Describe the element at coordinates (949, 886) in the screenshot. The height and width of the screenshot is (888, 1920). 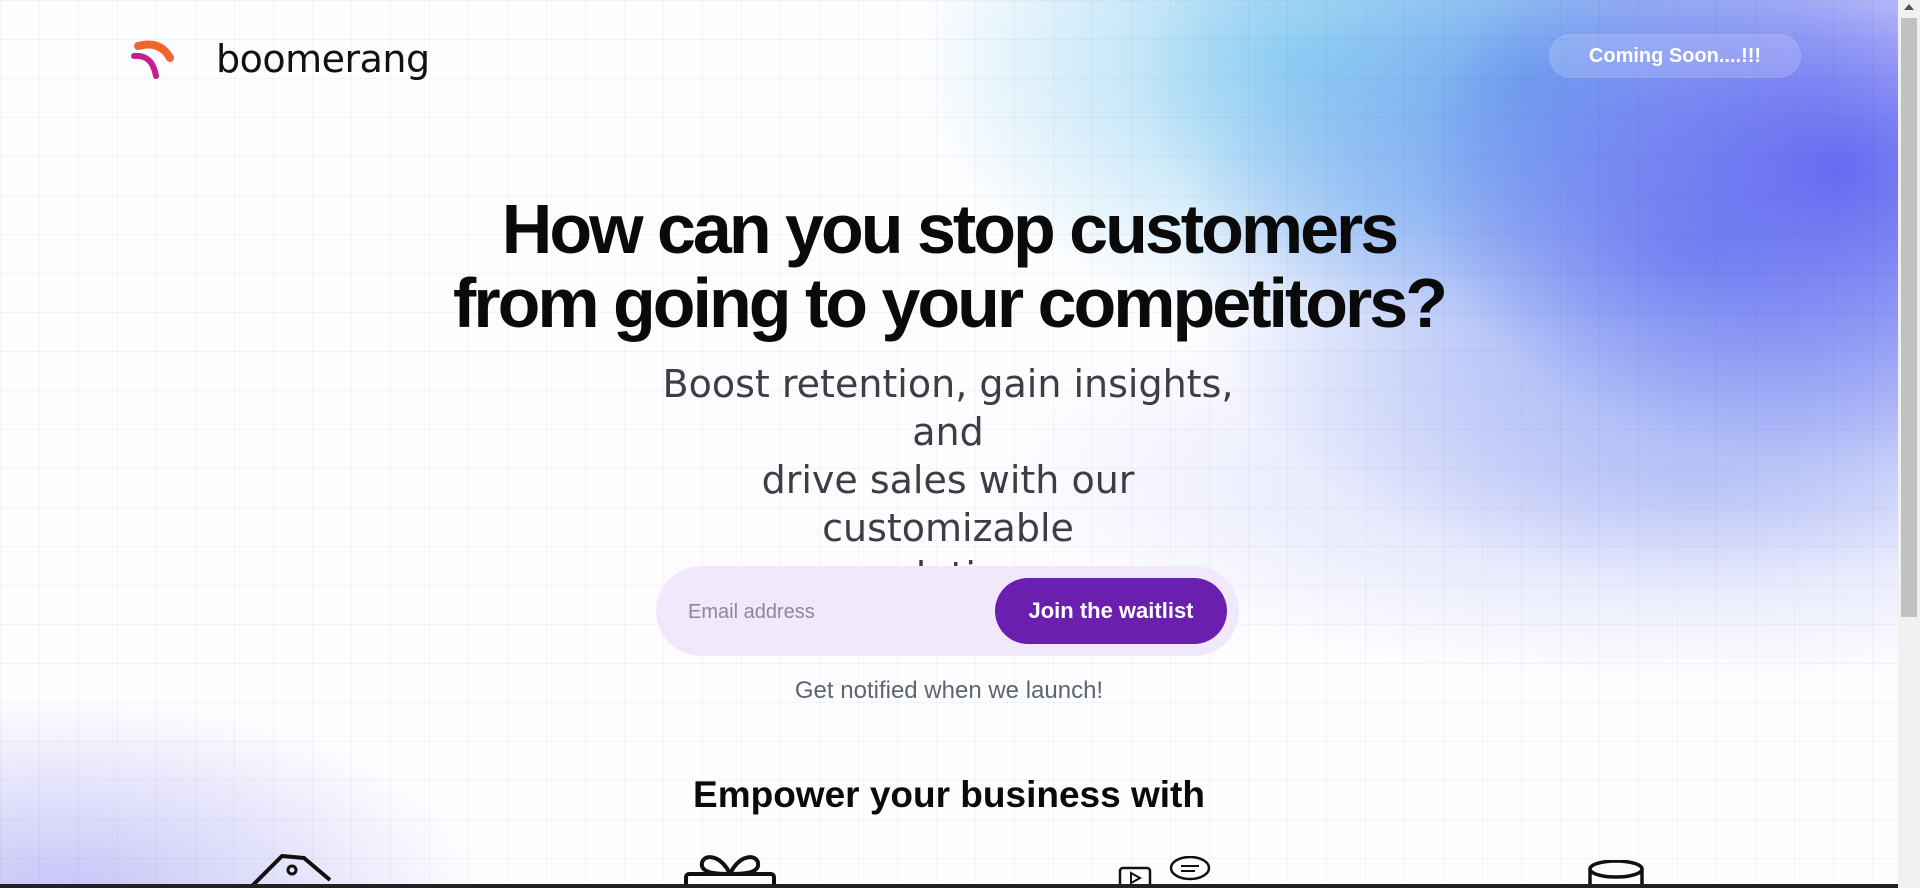
I see `bottom-border` at that location.